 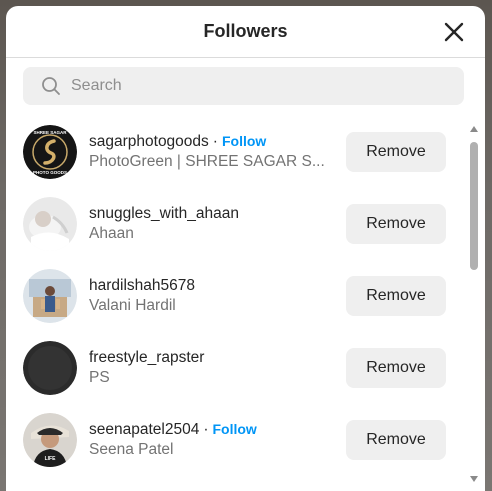 What do you see at coordinates (209, 440) in the screenshot?
I see `follower-info: seenapatel2504 · Follow Seena Patel` at bounding box center [209, 440].